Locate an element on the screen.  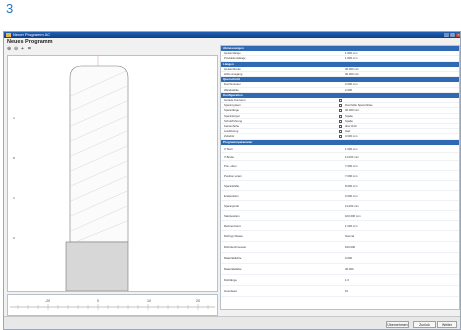
property-row: X Breite 11.000 mm is located at coordinates (340, 157).